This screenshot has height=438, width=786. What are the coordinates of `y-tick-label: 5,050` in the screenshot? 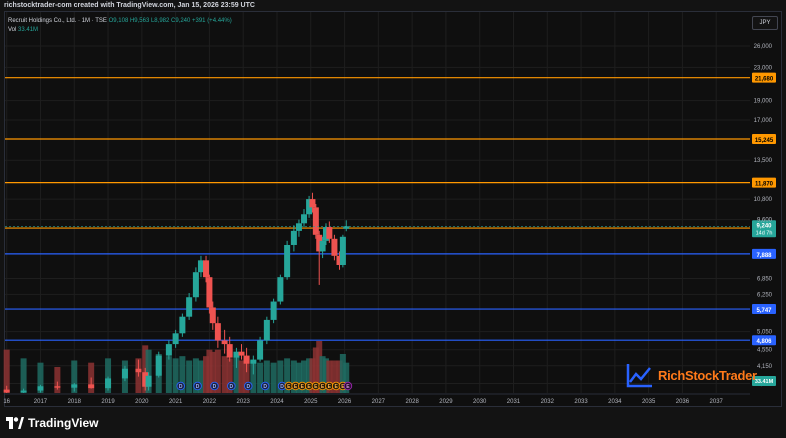 It's located at (765, 333).